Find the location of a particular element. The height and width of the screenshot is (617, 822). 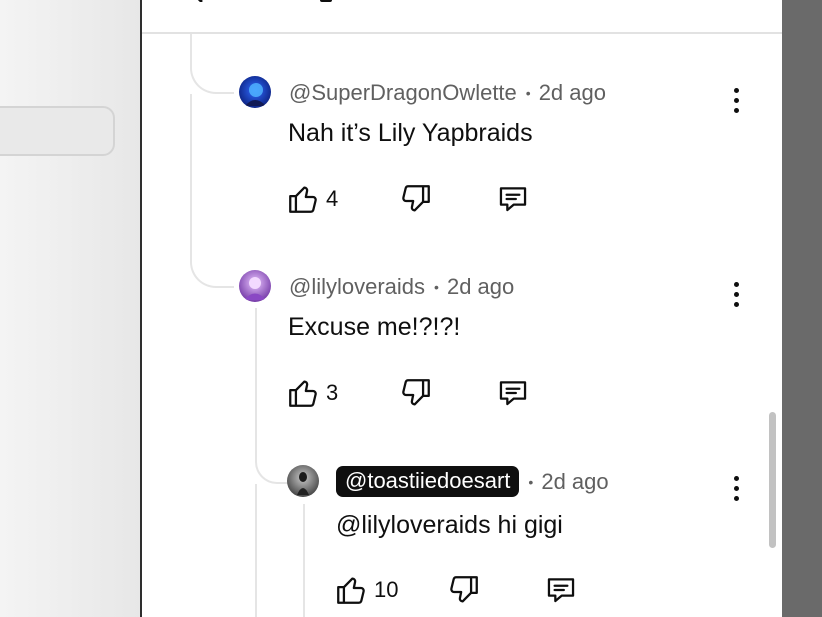

comment-author: @toastiiedoesart is located at coordinates (428, 481).